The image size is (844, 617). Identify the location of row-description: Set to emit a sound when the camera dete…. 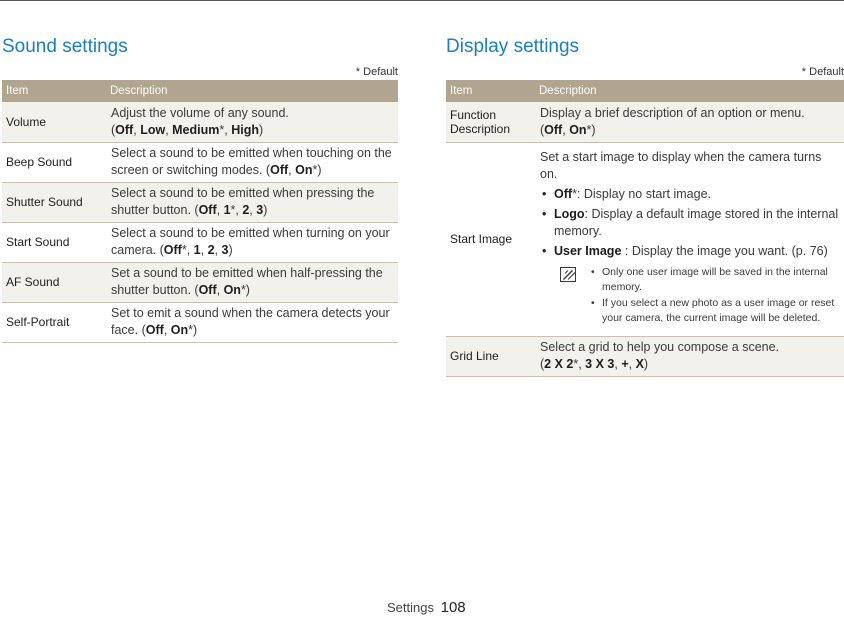
(252, 322).